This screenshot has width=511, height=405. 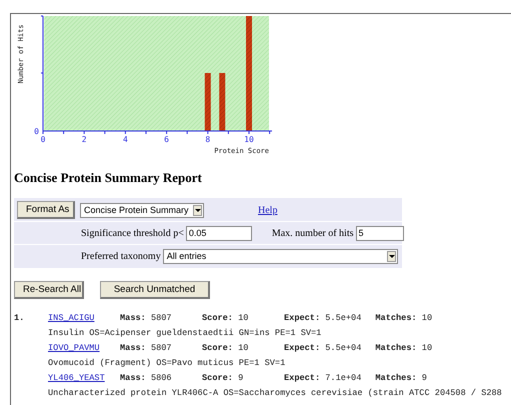 I want to click on tick-label: 10, so click(x=249, y=139).